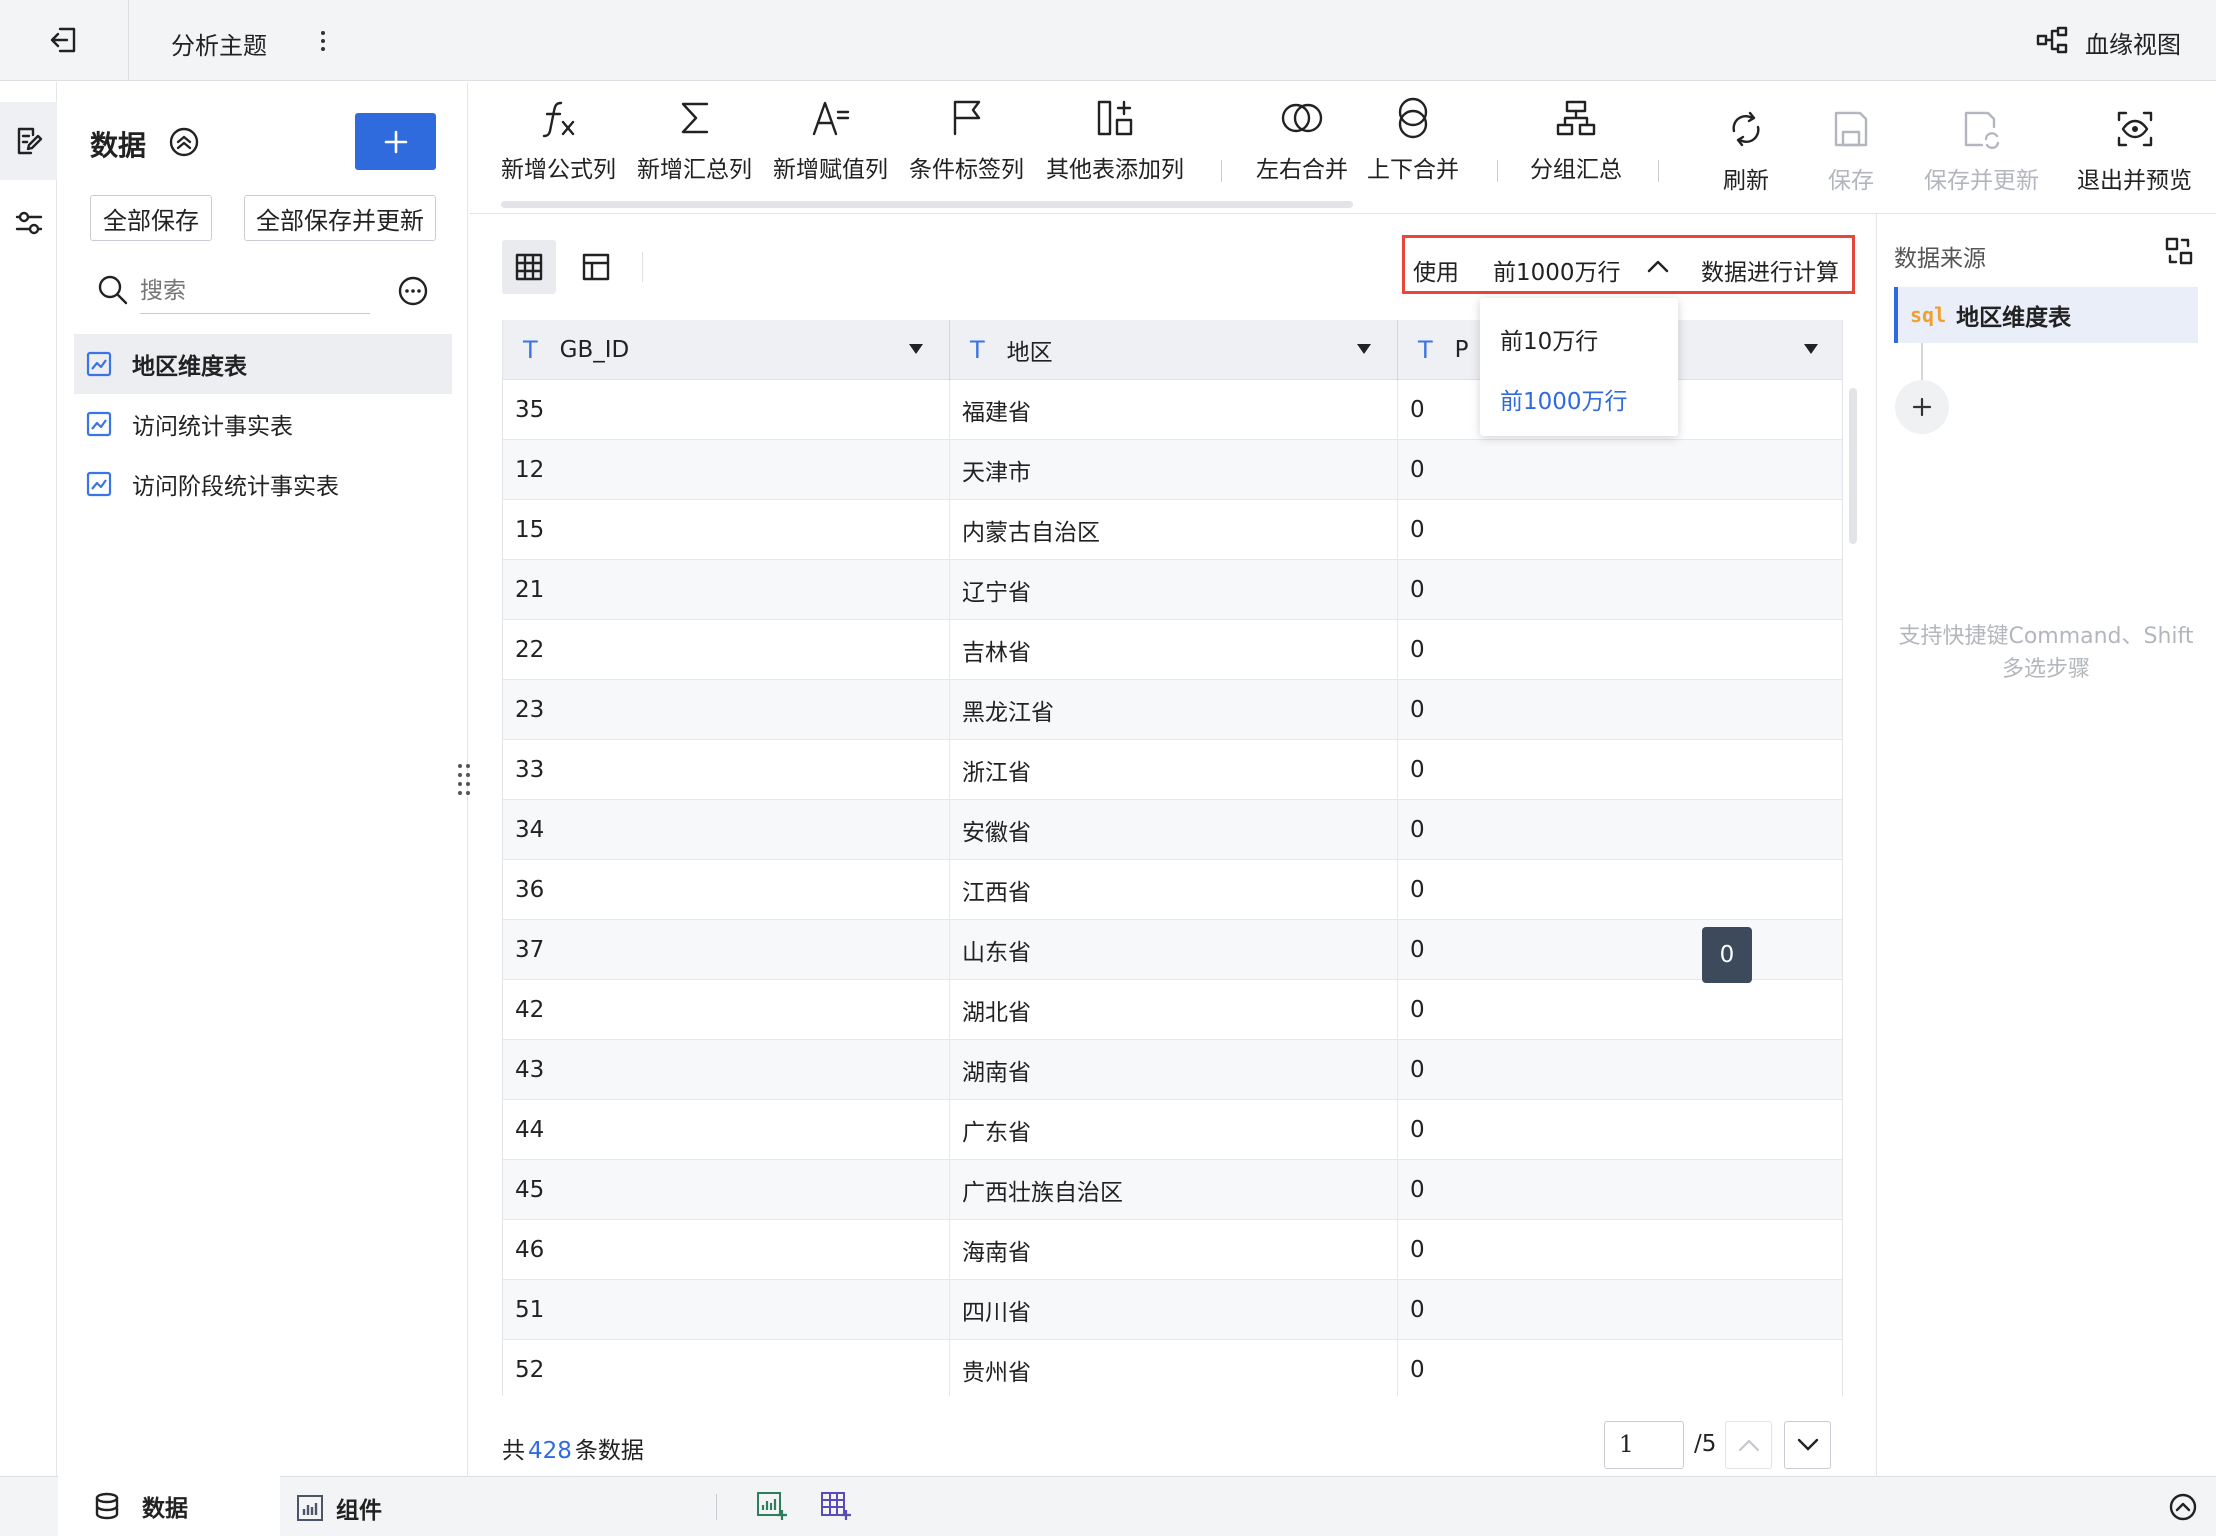  I want to click on table-row: 15 内蒙古自治区 0, so click(1172, 530).